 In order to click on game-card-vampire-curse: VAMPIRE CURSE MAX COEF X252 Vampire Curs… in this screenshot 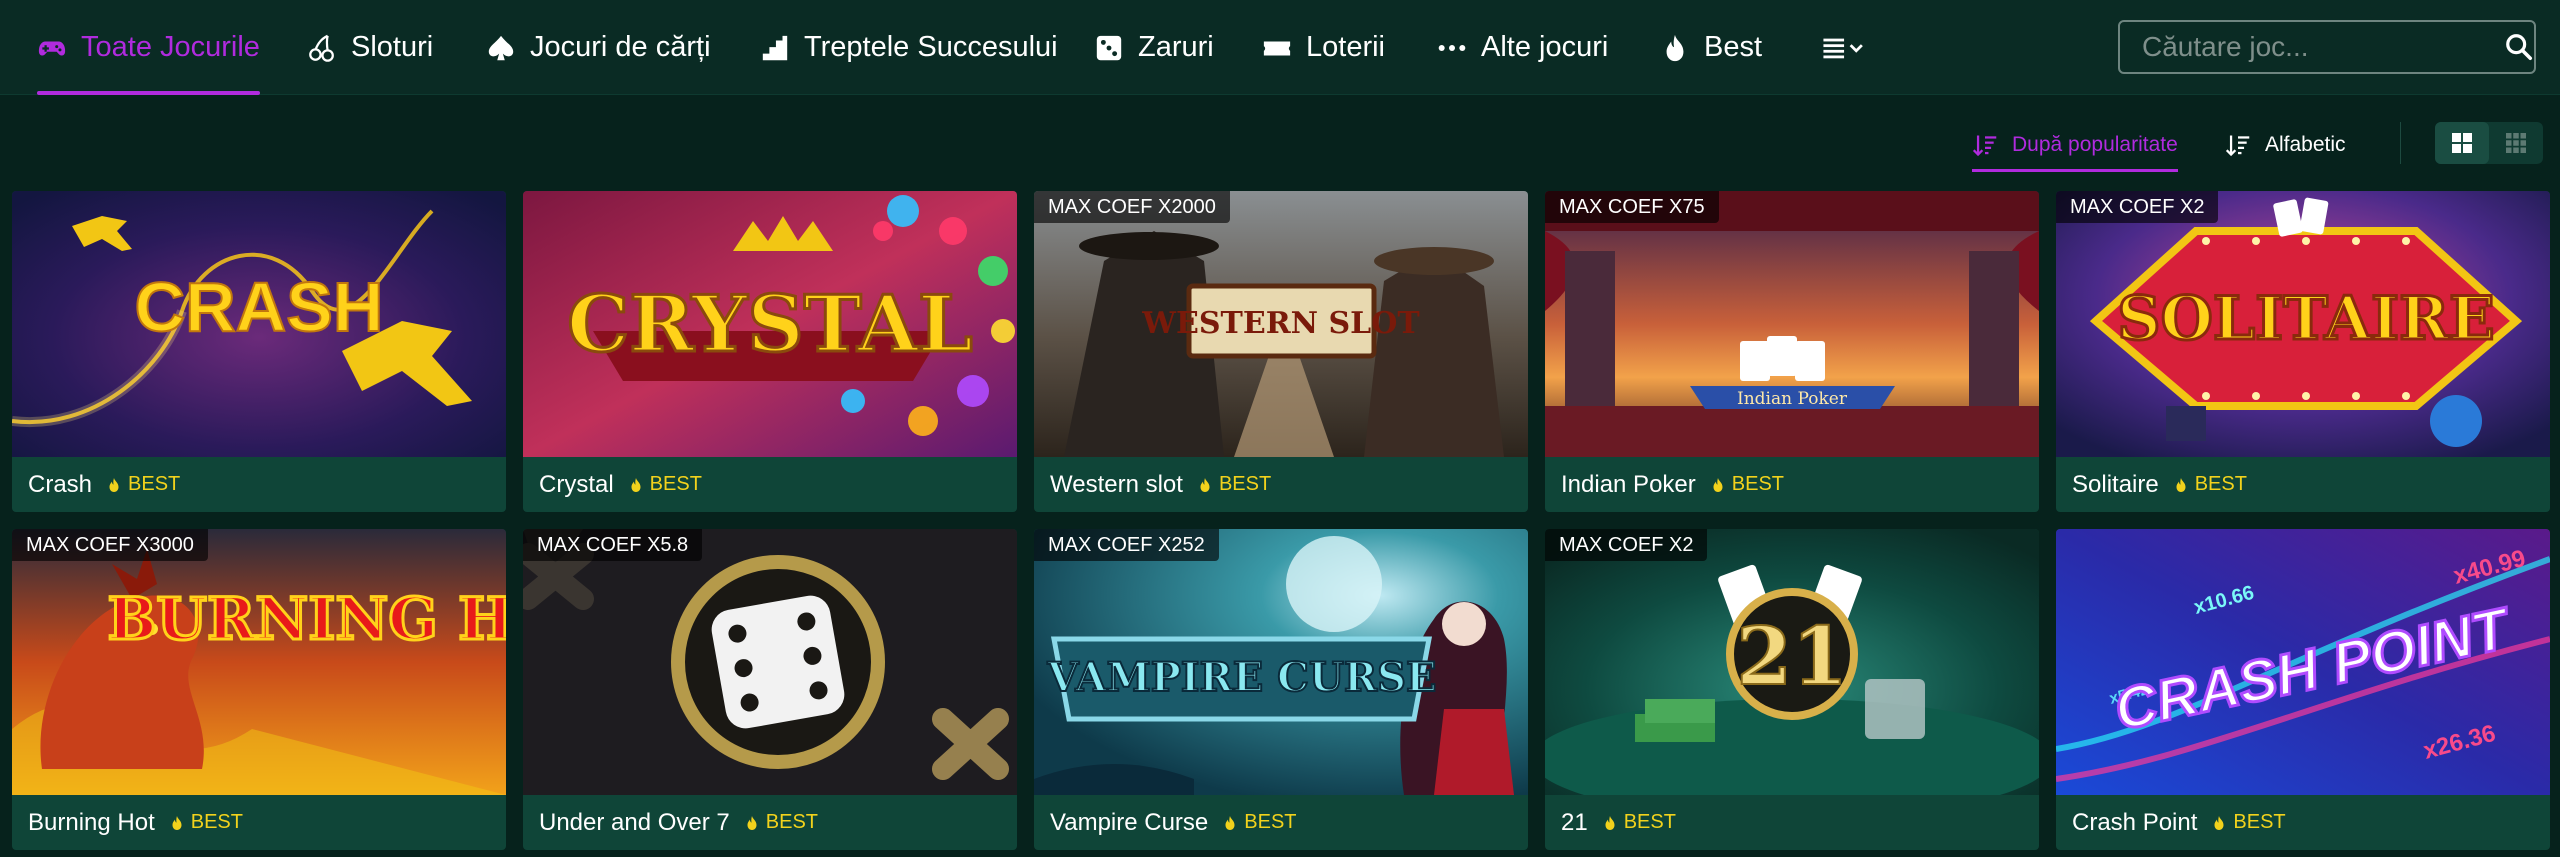, I will do `click(1281, 689)`.